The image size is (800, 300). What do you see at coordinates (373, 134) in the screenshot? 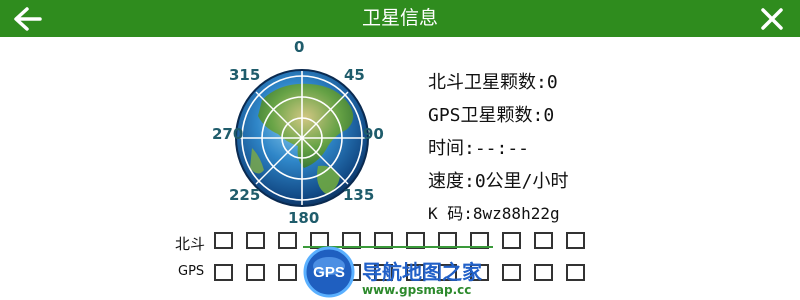
I see `direction-label-90: 90` at bounding box center [373, 134].